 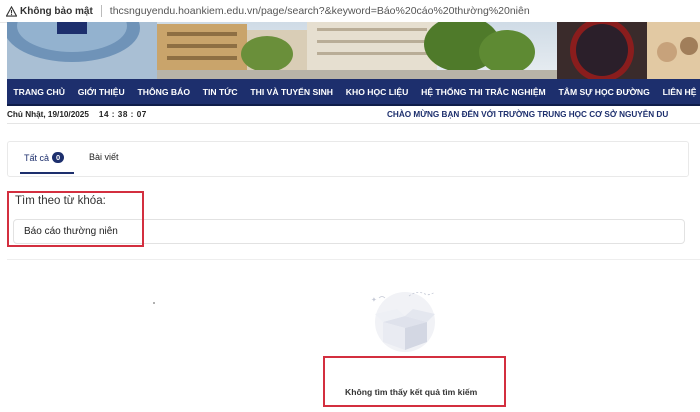 What do you see at coordinates (101, 11) in the screenshot?
I see `address-divider` at bounding box center [101, 11].